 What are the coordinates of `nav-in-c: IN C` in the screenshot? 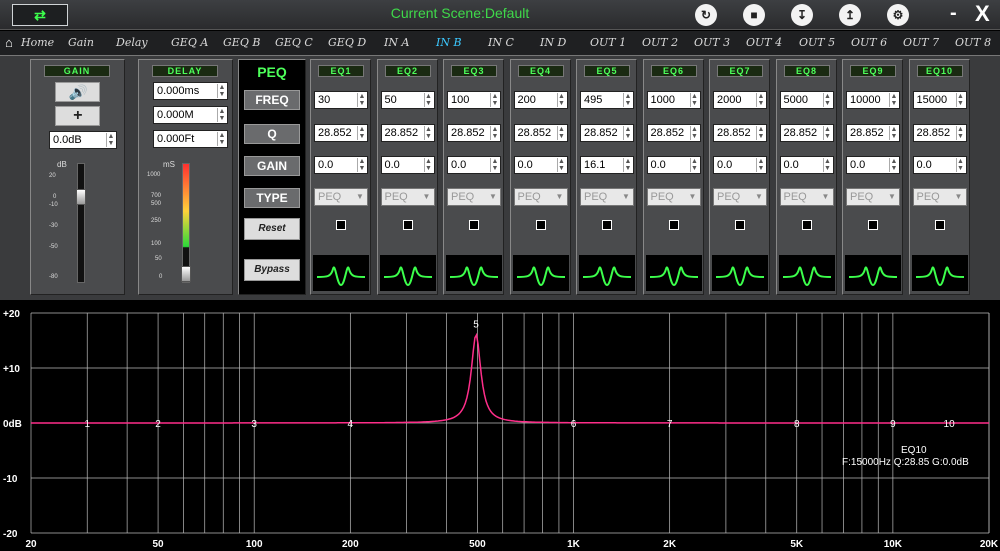 It's located at (501, 42).